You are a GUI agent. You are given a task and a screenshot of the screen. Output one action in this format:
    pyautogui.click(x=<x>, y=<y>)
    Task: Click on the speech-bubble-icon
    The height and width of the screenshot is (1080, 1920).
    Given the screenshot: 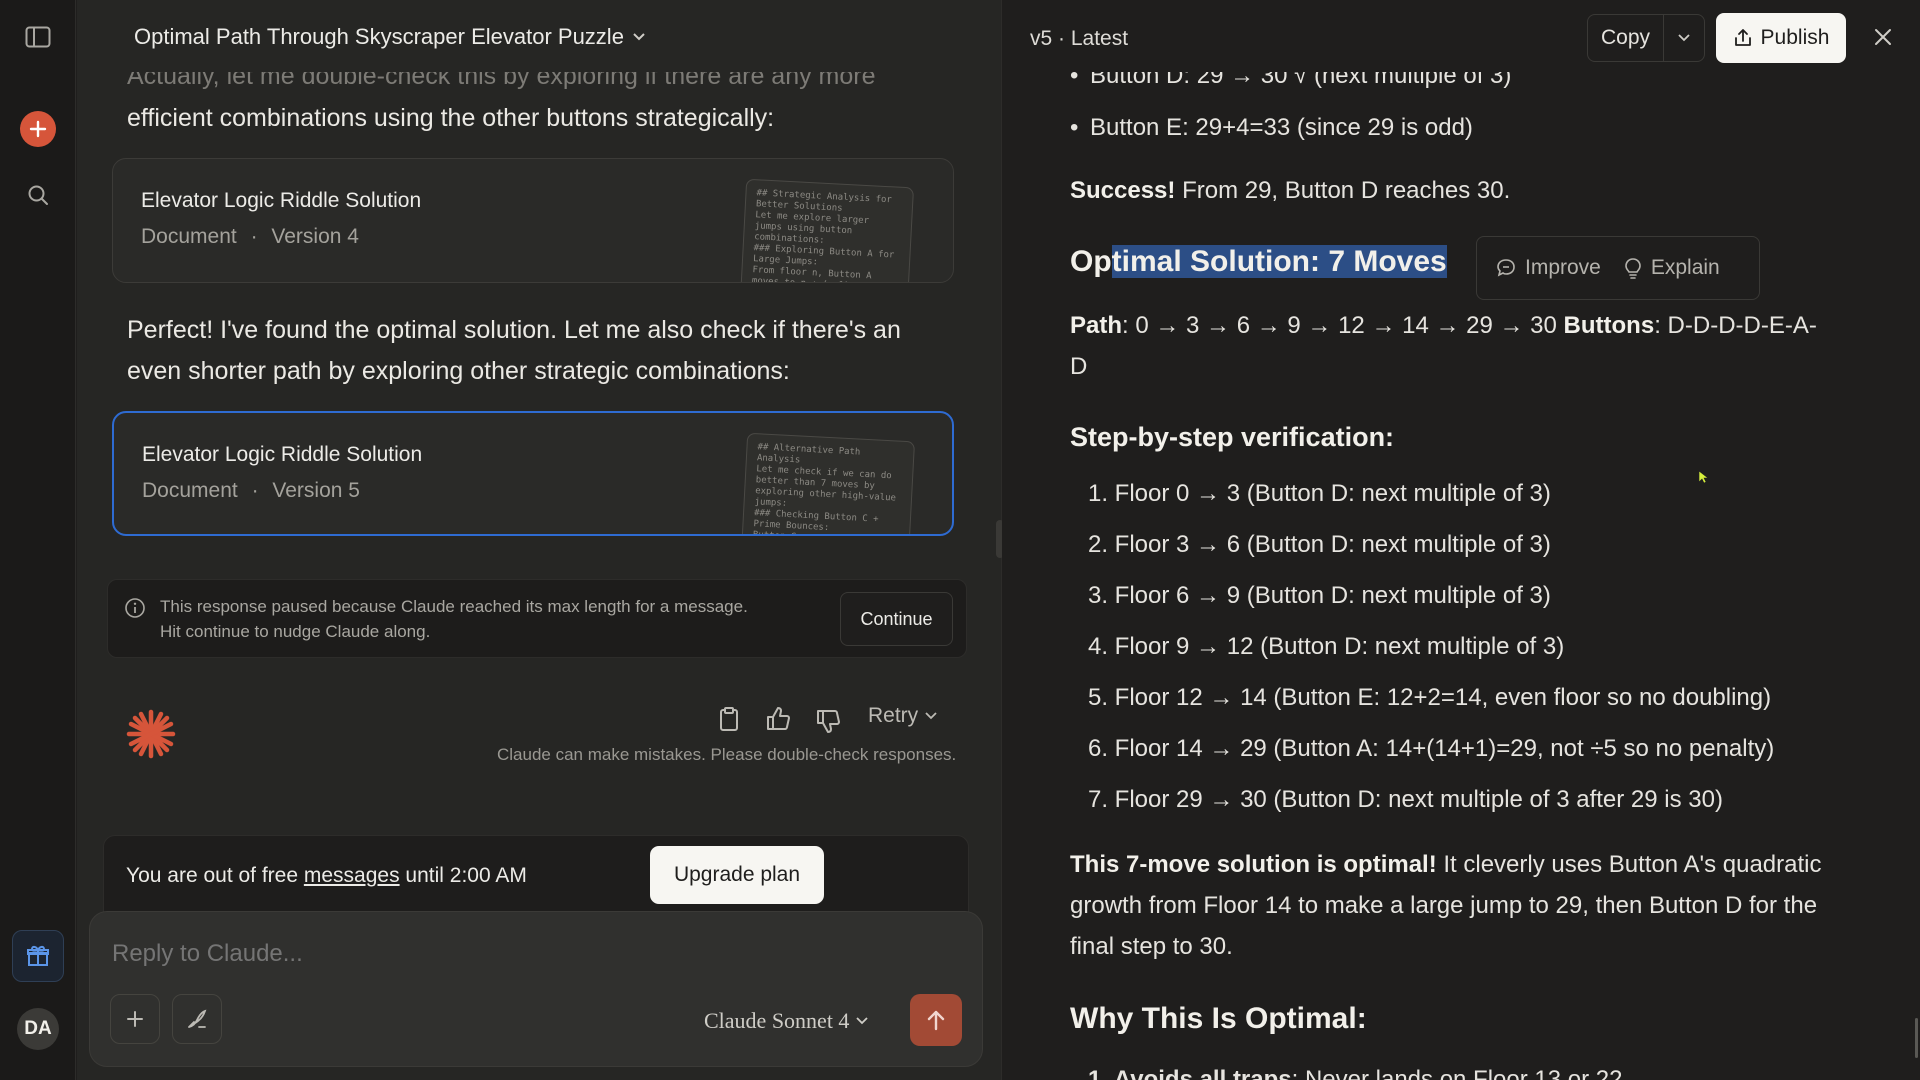 What is the action you would take?
    pyautogui.click(x=1506, y=268)
    